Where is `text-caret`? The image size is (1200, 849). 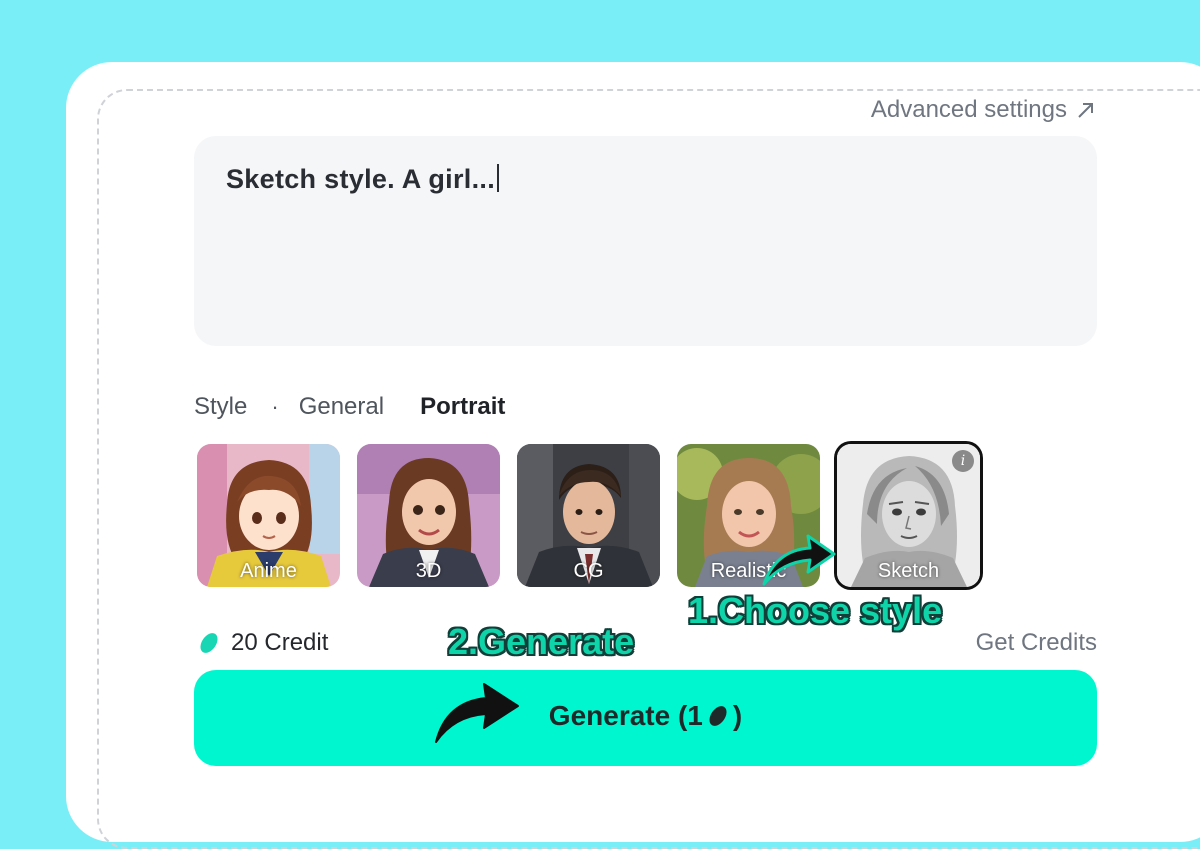
text-caret is located at coordinates (498, 178).